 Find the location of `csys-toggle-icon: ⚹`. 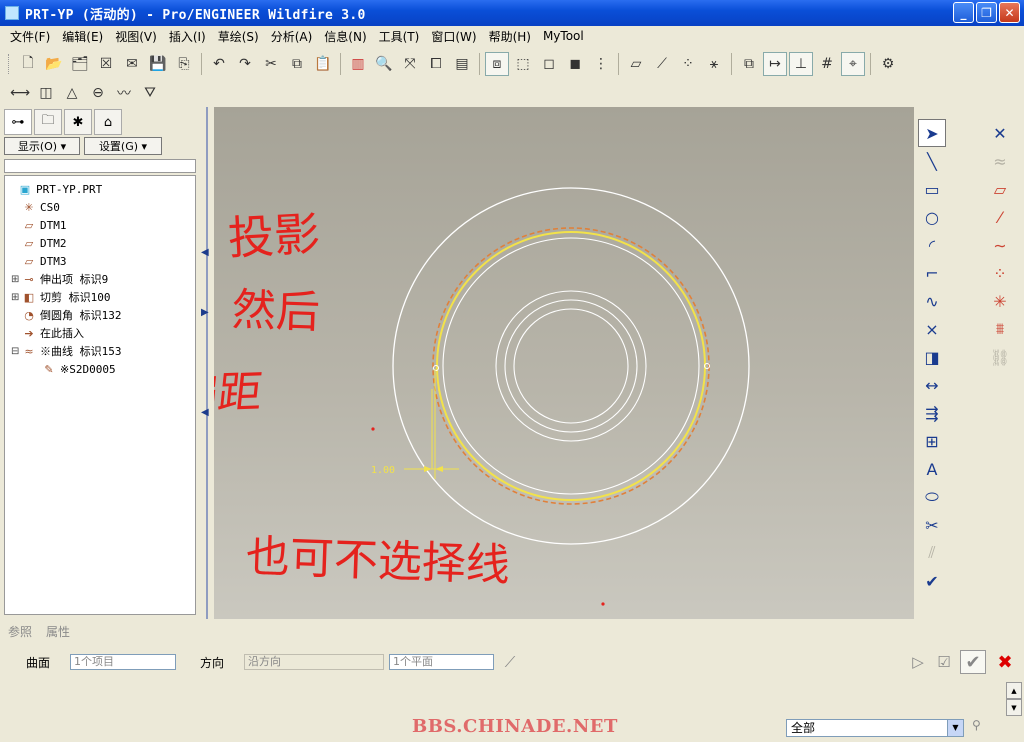

csys-toggle-icon: ⚹ is located at coordinates (714, 64).